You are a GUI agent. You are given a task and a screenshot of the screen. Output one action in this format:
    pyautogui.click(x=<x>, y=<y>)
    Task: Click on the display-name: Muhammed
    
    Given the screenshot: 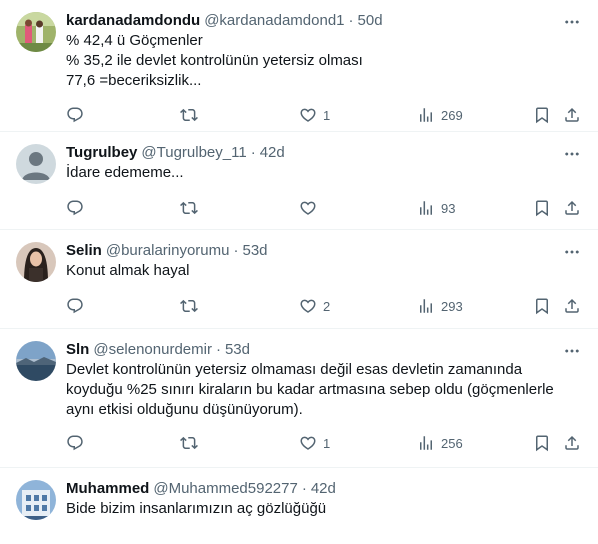 What is the action you would take?
    pyautogui.click(x=107, y=489)
    